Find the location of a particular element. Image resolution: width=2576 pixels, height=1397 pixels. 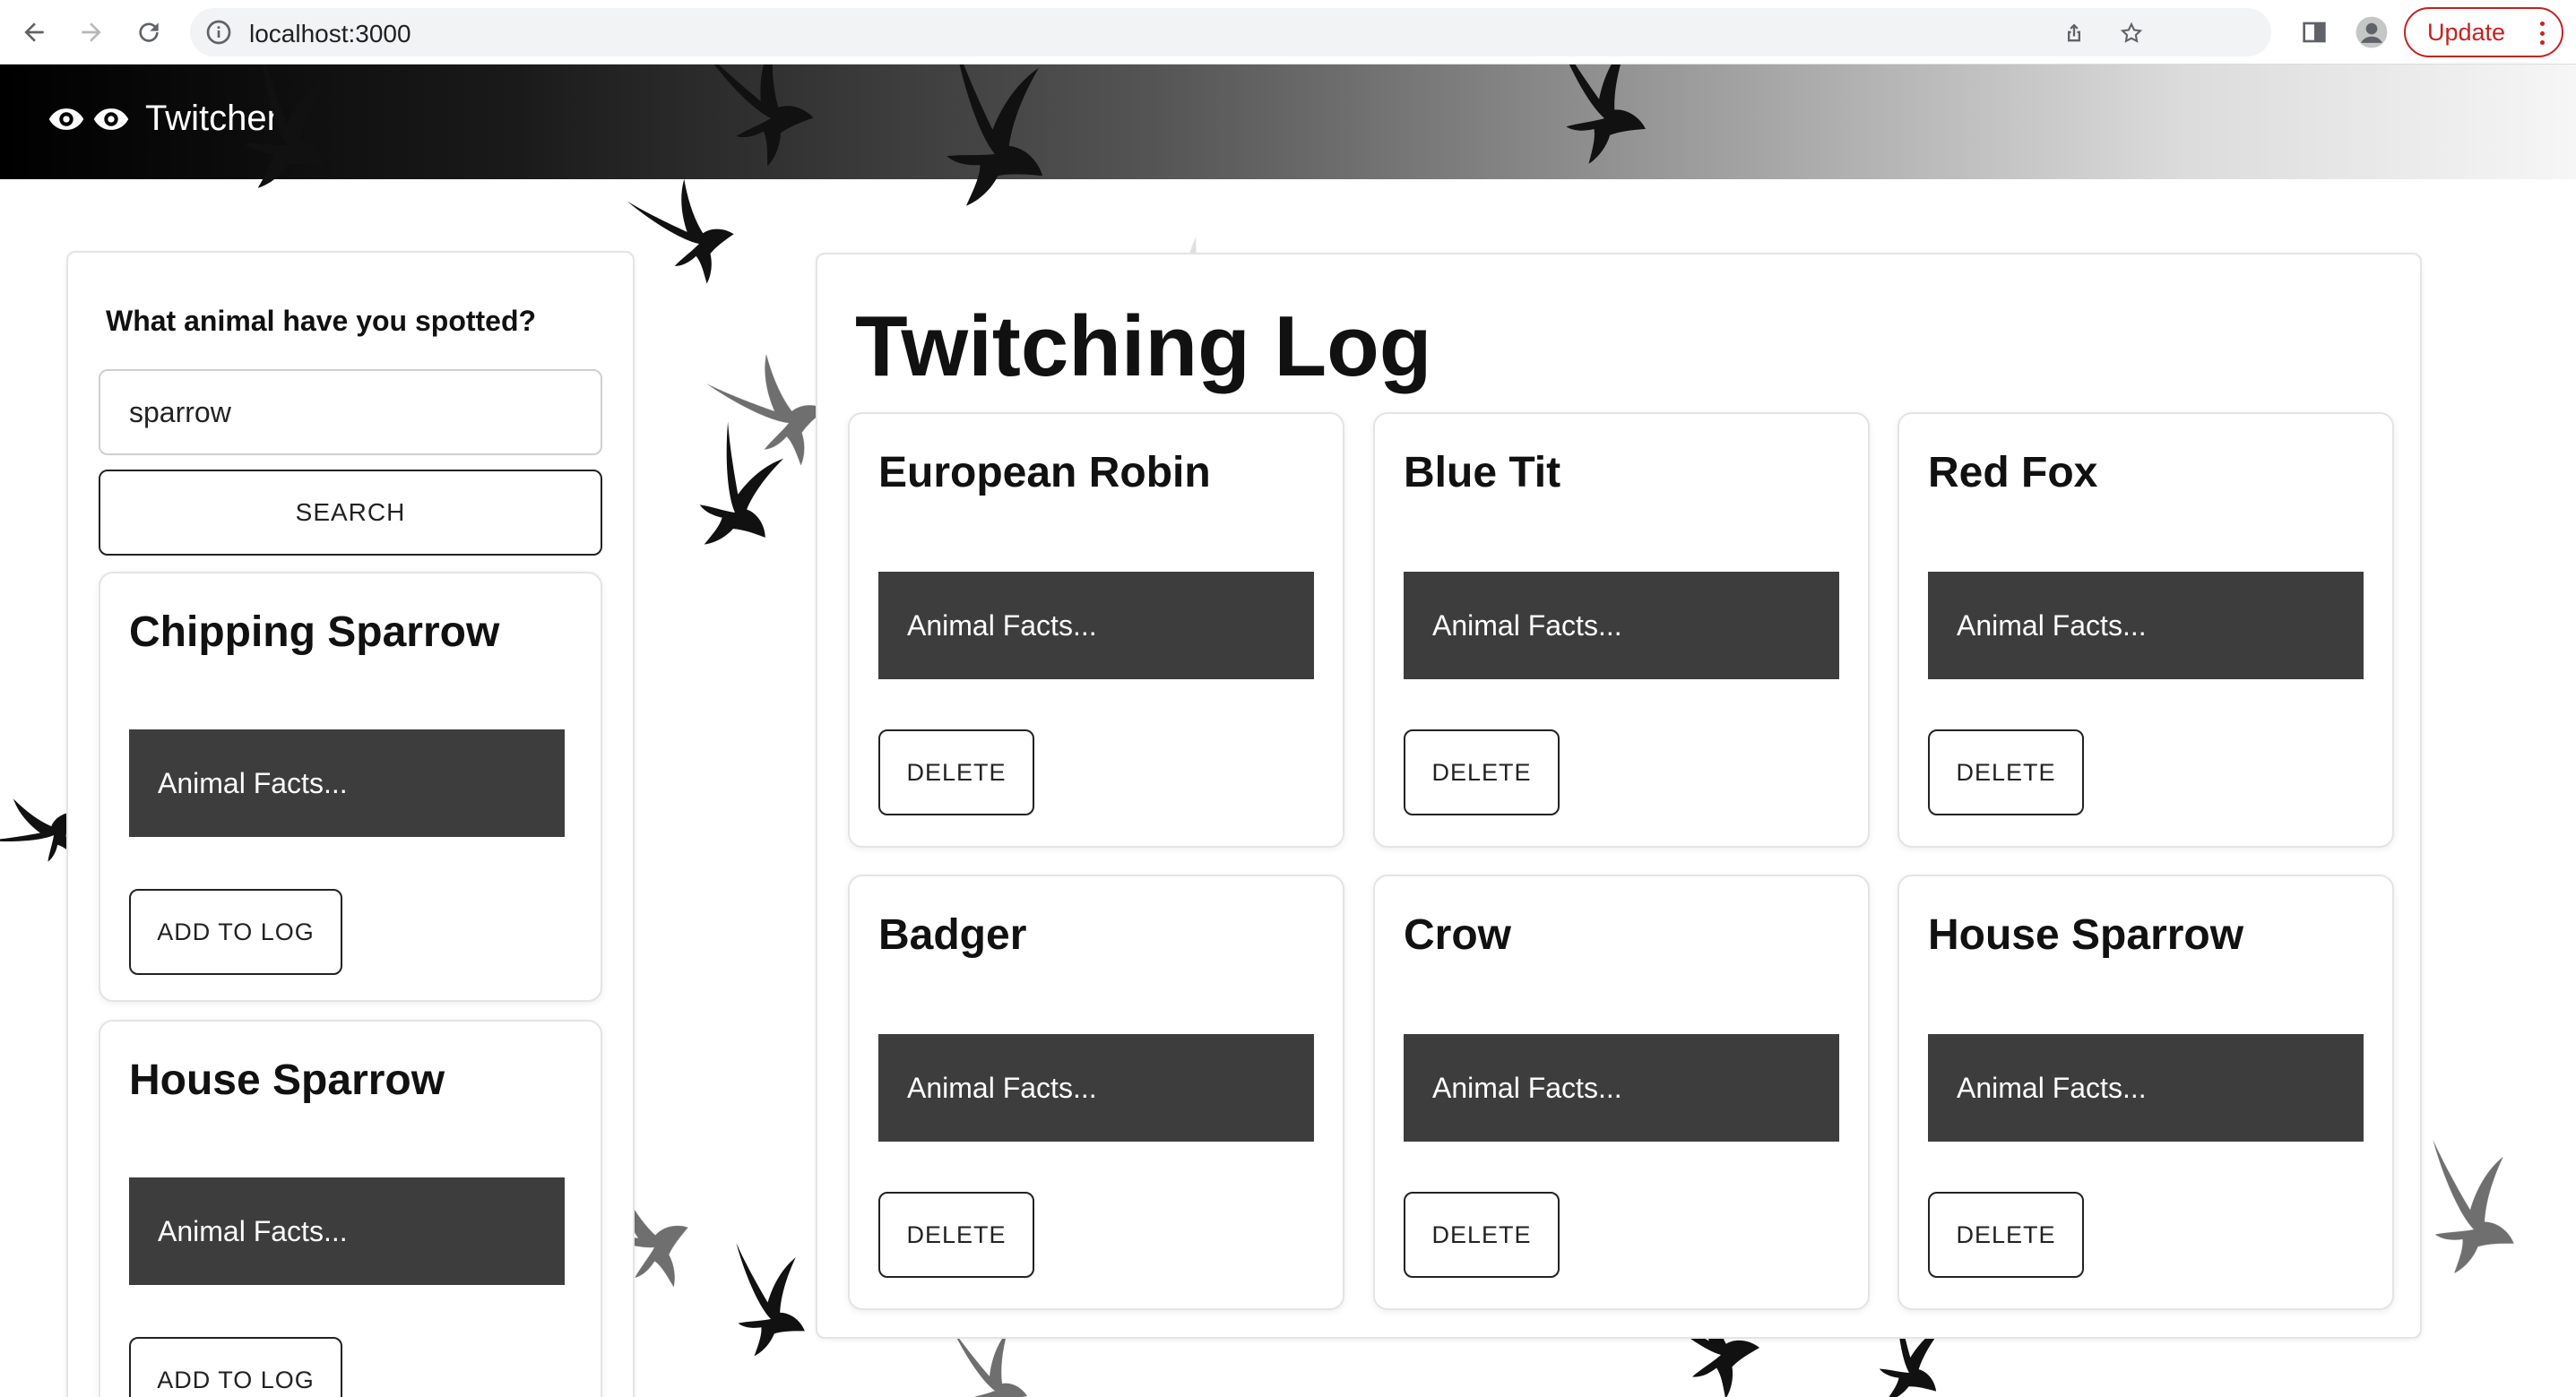

animal-name: Red Fox is located at coordinates (2013, 472).